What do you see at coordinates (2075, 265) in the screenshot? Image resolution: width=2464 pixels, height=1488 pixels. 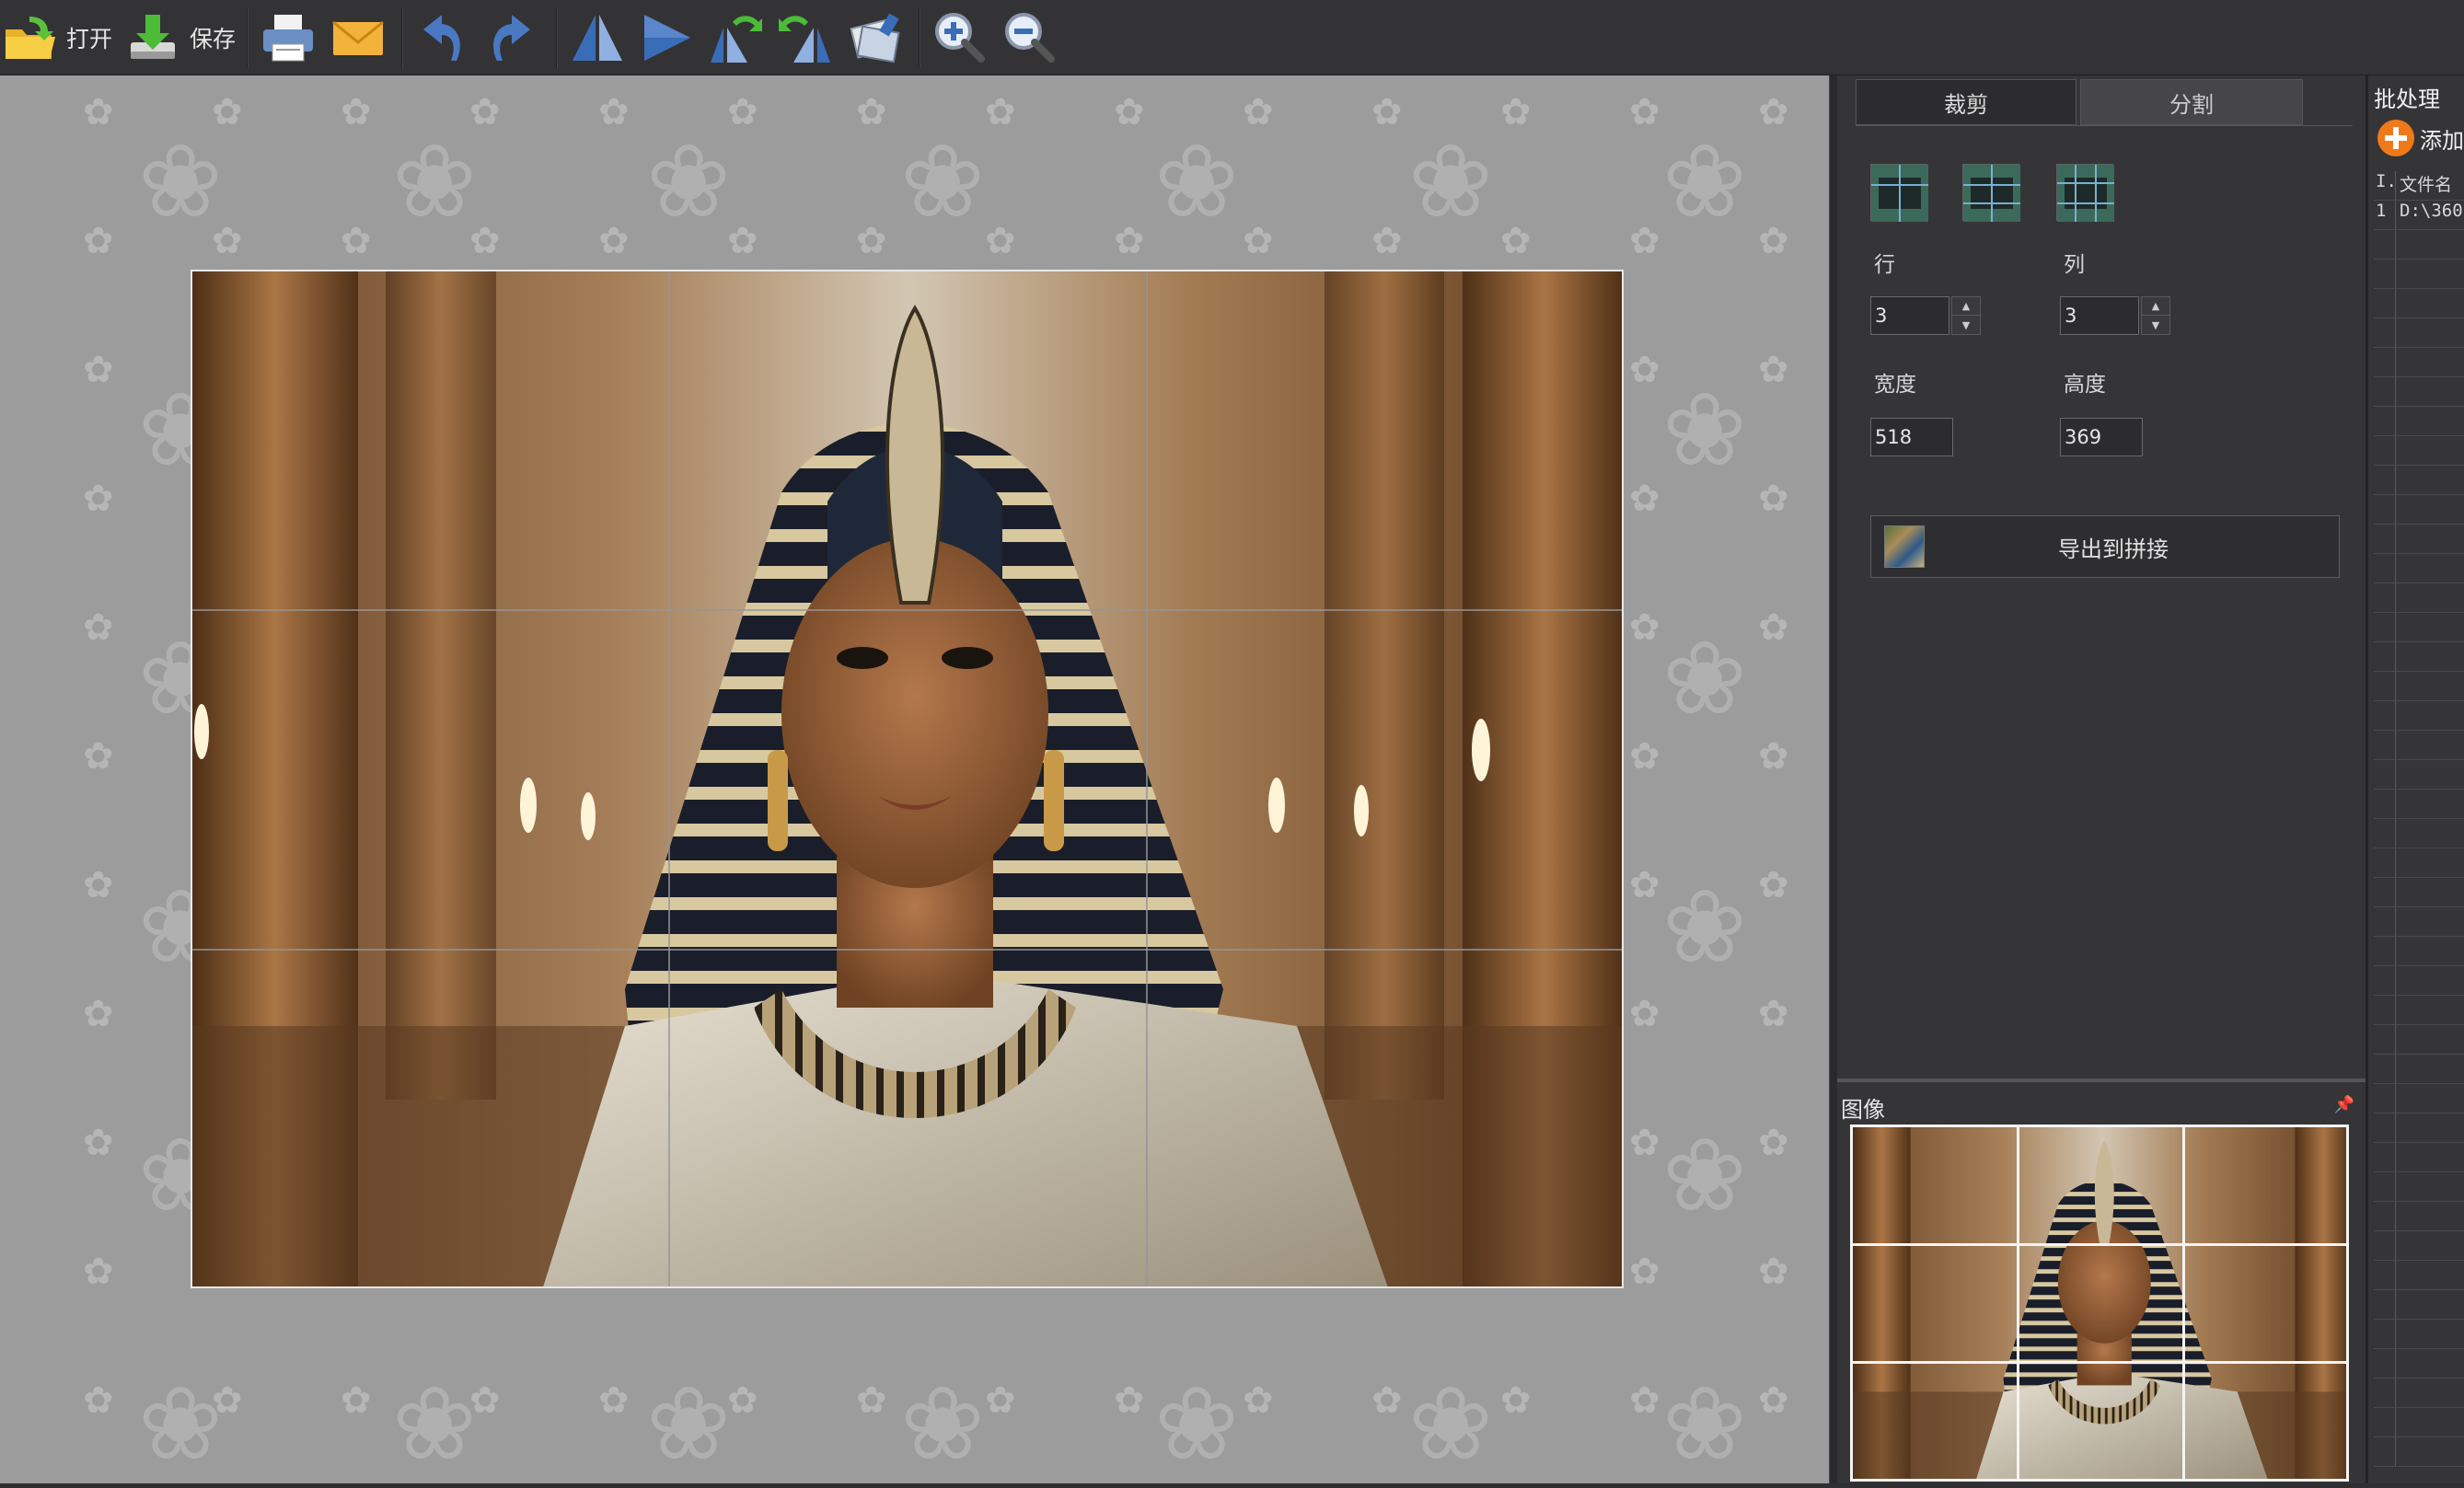 I see `cols-label: 列` at bounding box center [2075, 265].